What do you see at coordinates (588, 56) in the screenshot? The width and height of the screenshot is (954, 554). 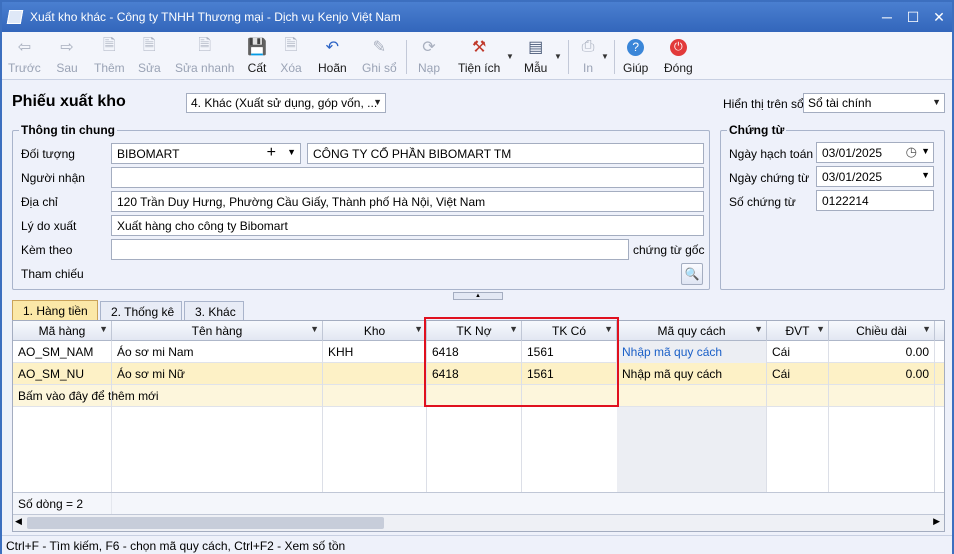 I see `print-button: ⎙ In` at bounding box center [588, 56].